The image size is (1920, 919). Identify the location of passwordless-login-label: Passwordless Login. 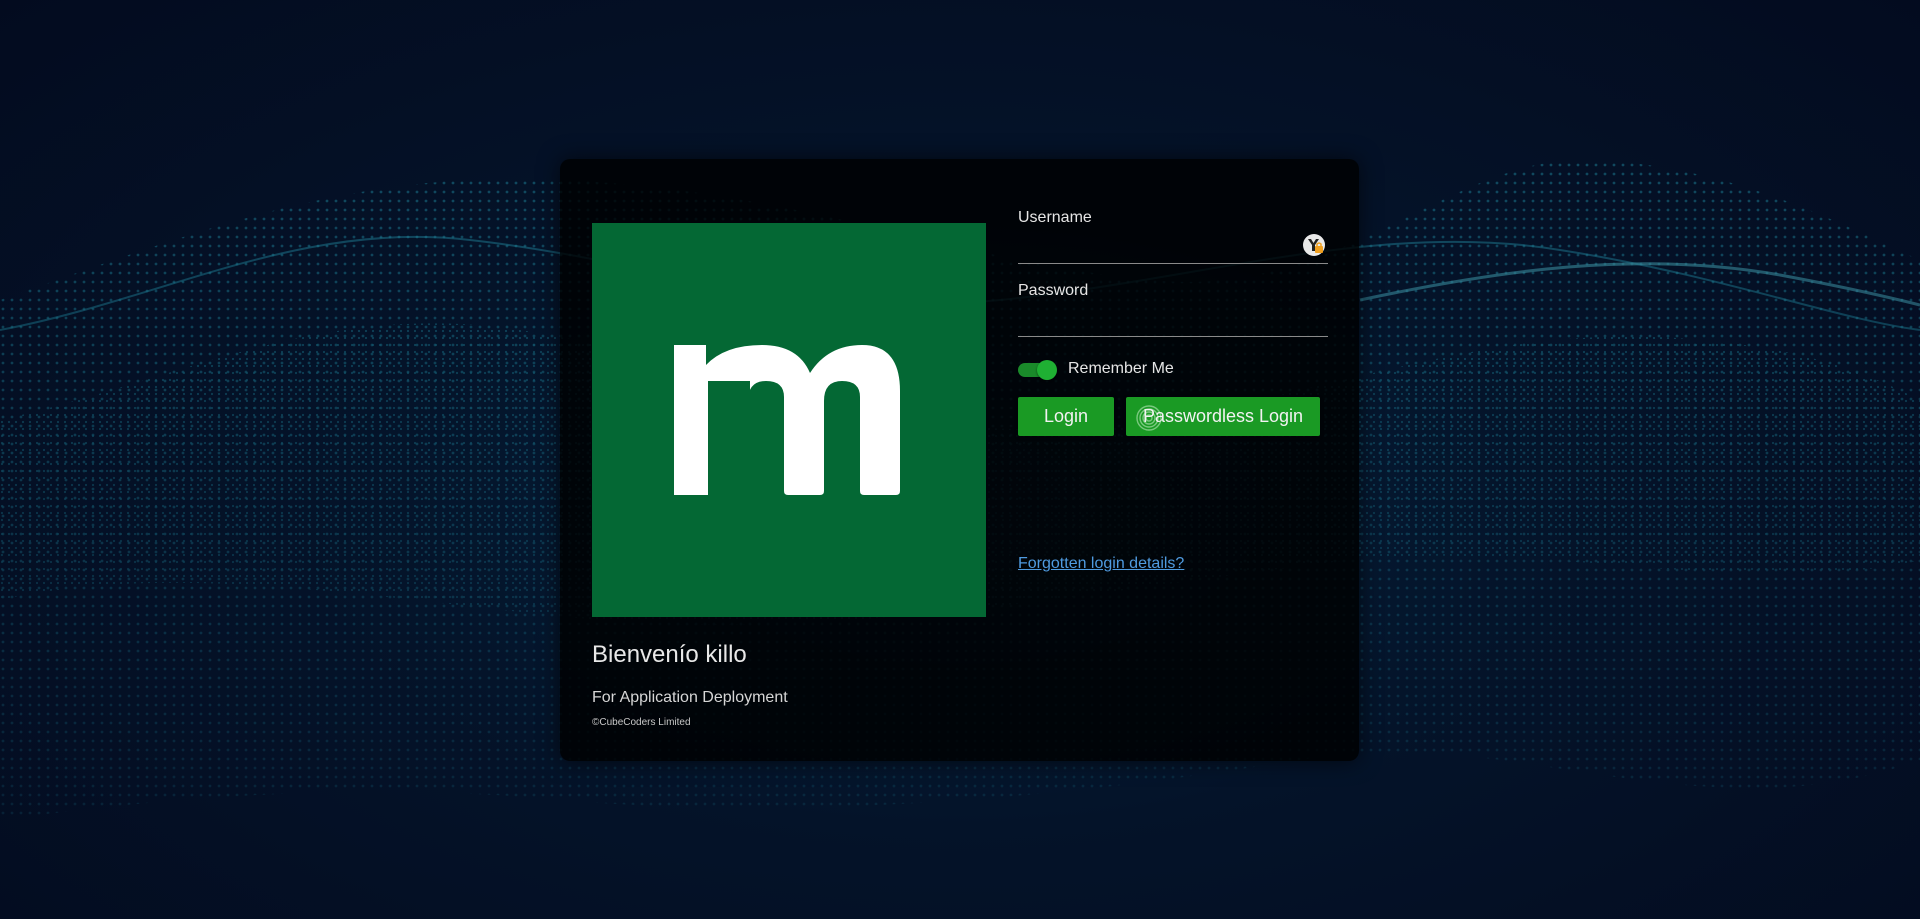
(1223, 416).